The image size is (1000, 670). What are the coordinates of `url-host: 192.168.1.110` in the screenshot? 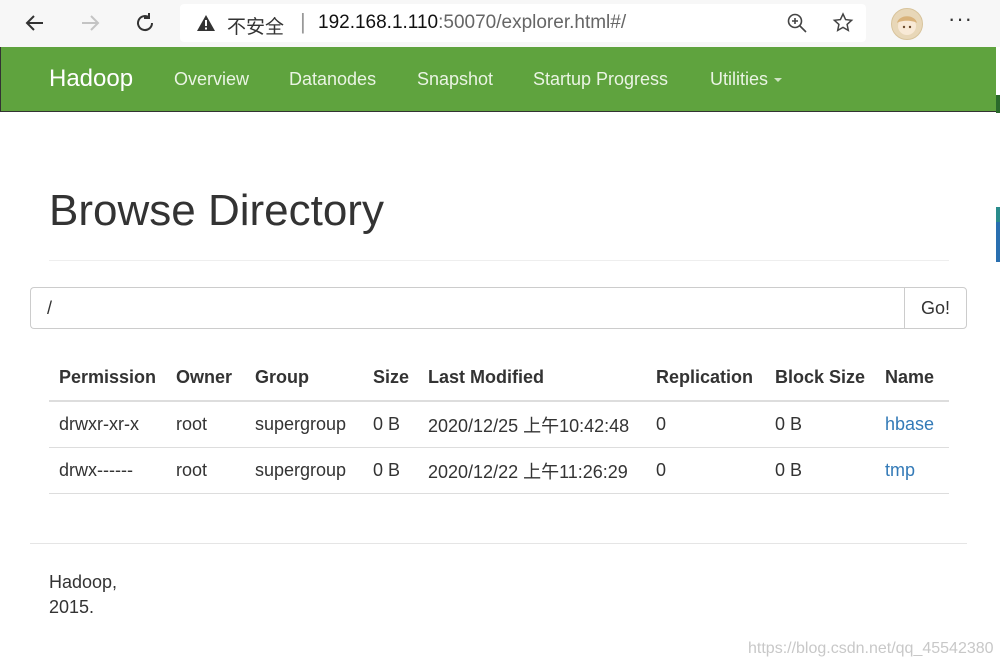 It's located at (378, 22).